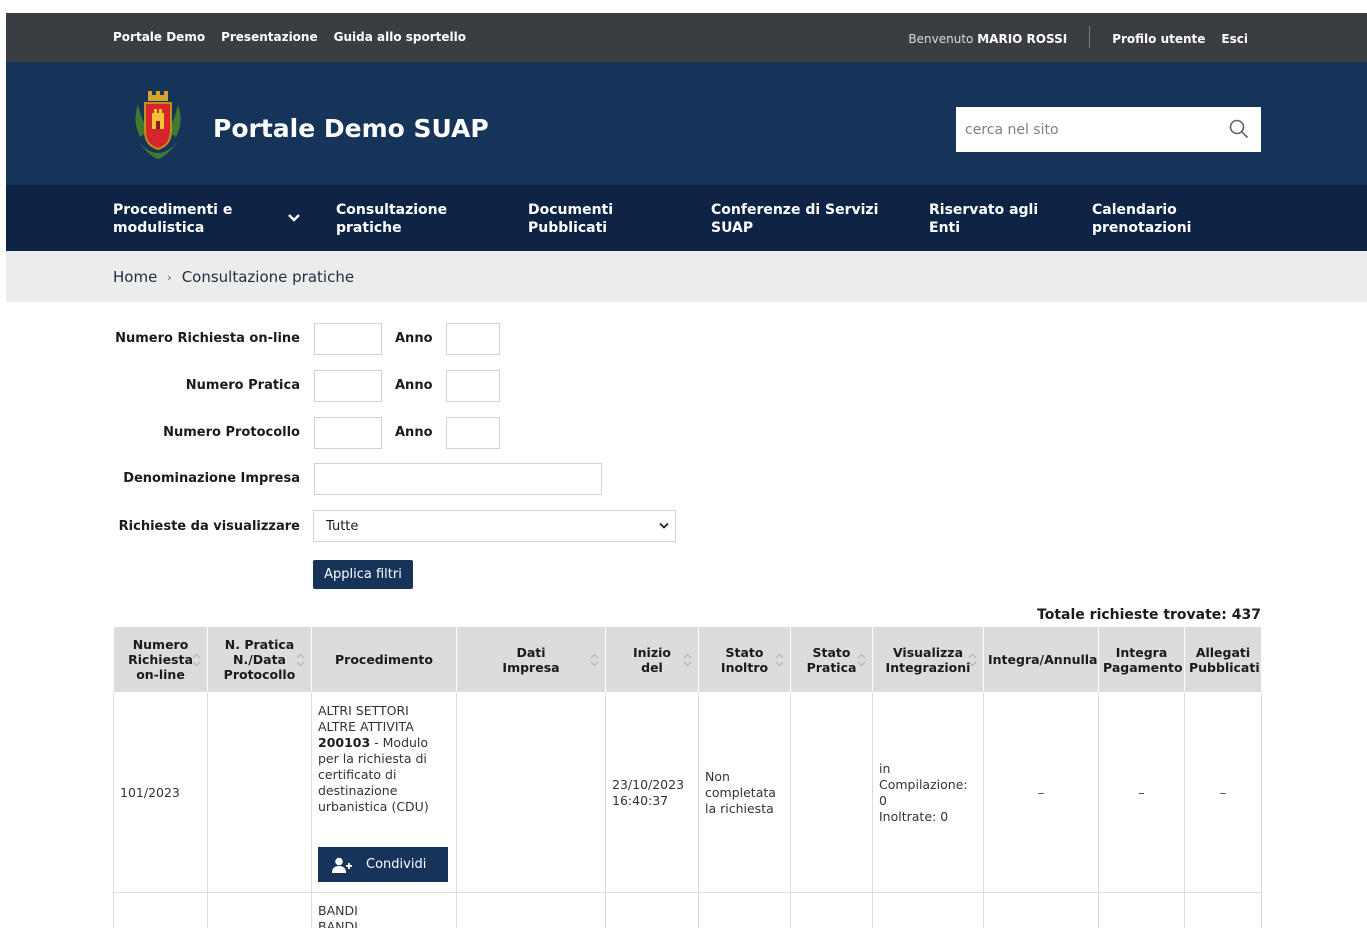 The image size is (1367, 928). Describe the element at coordinates (159, 37) in the screenshot. I see `link-portale-demo: Portale Demo` at that location.